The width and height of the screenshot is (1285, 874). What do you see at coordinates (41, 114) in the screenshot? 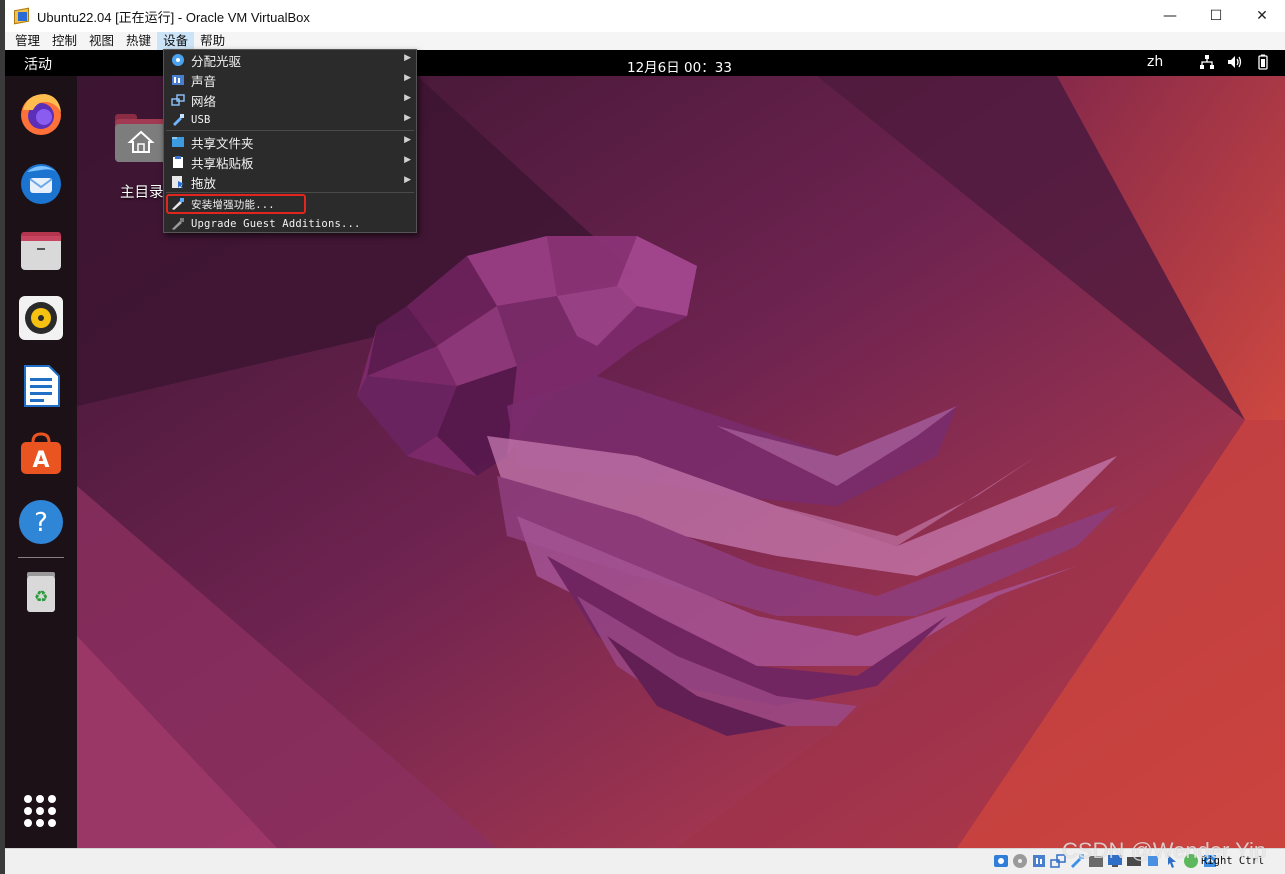
I see `firefox-icon` at bounding box center [41, 114].